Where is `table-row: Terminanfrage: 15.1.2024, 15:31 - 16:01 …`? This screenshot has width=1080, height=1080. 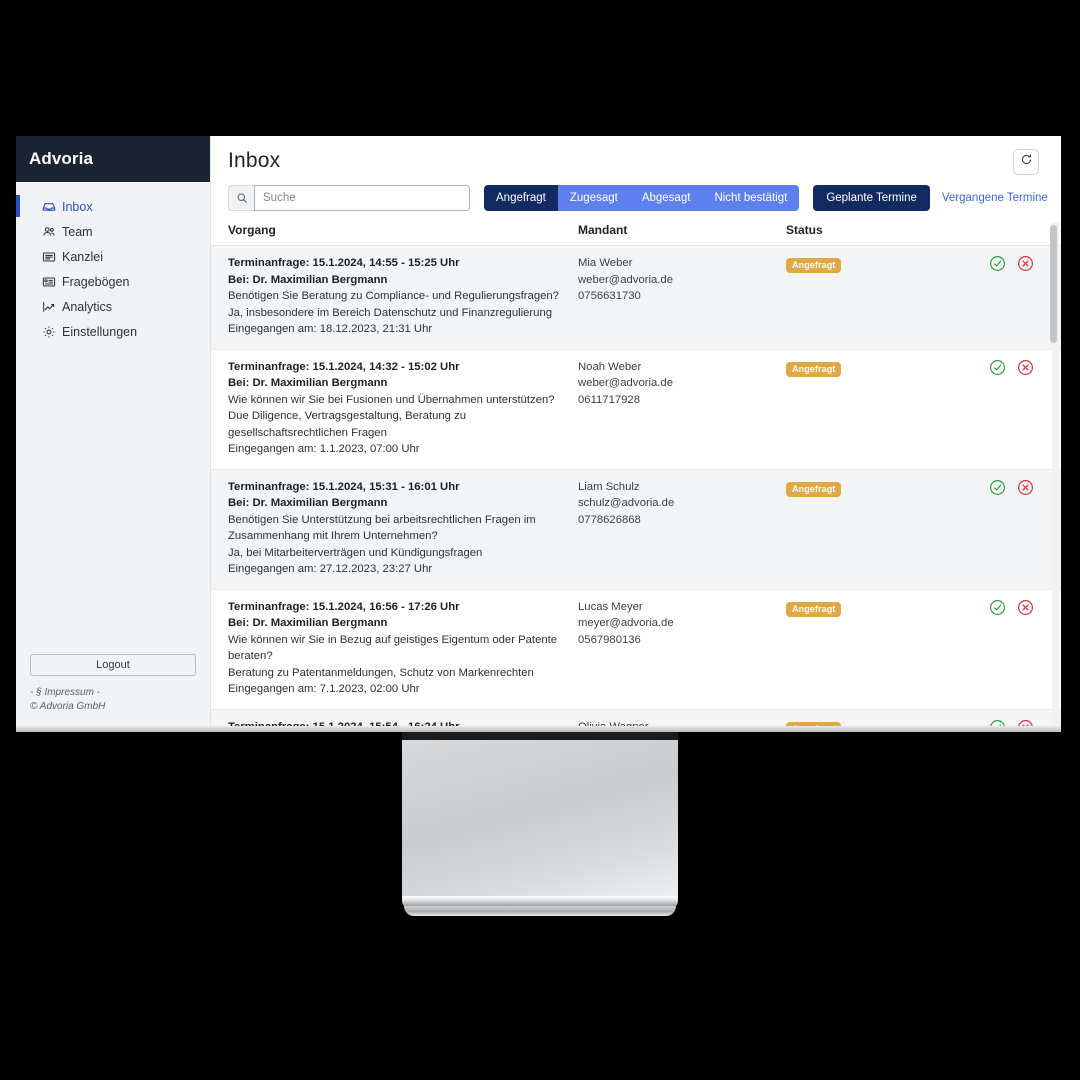 table-row: Terminanfrage: 15.1.2024, 15:31 - 16:01 … is located at coordinates (636, 529).